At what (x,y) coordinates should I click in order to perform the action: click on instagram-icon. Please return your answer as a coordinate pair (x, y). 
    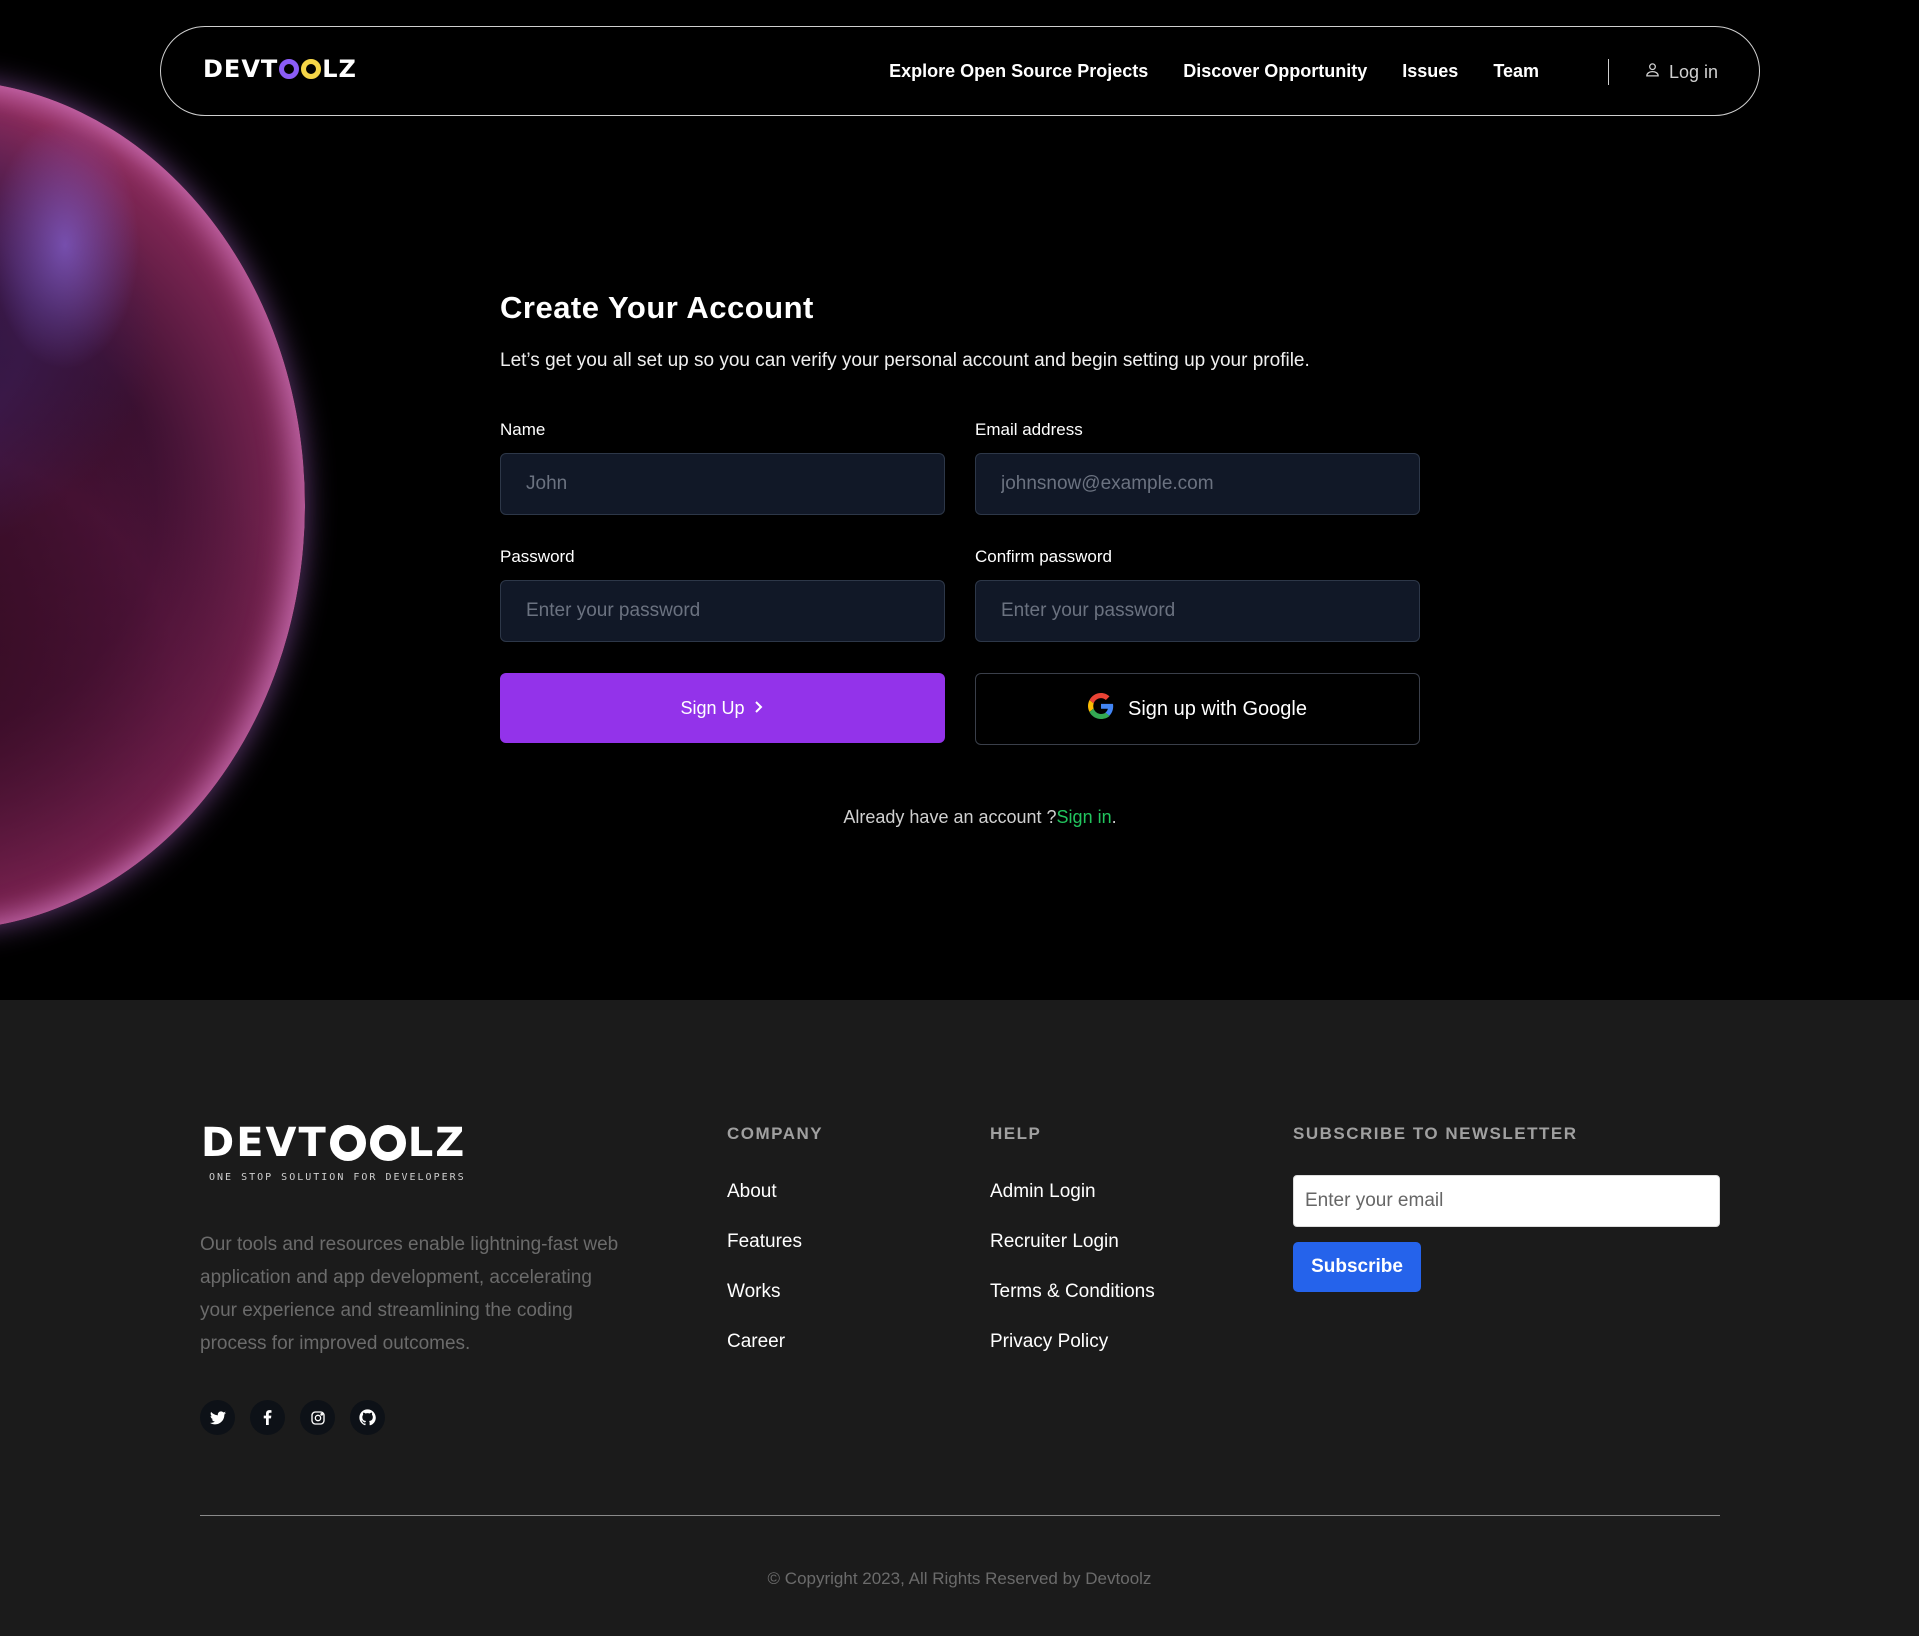
    Looking at the image, I should click on (317, 1417).